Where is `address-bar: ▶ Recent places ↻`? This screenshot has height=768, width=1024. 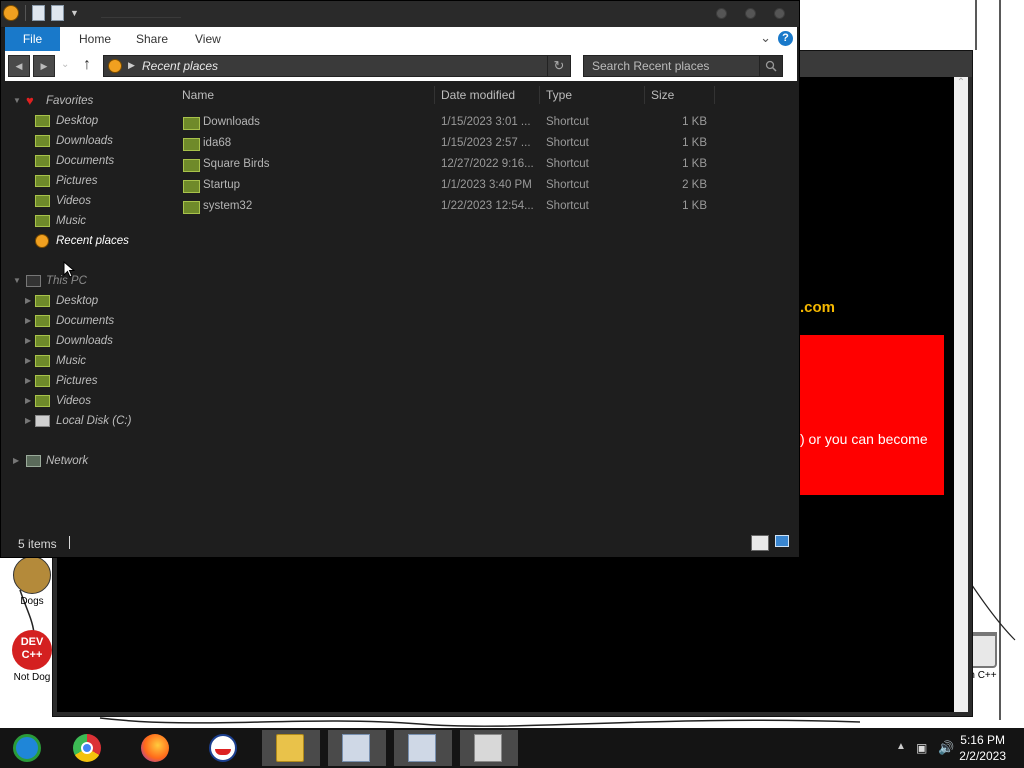
address-bar: ▶ Recent places ↻ is located at coordinates (337, 66).